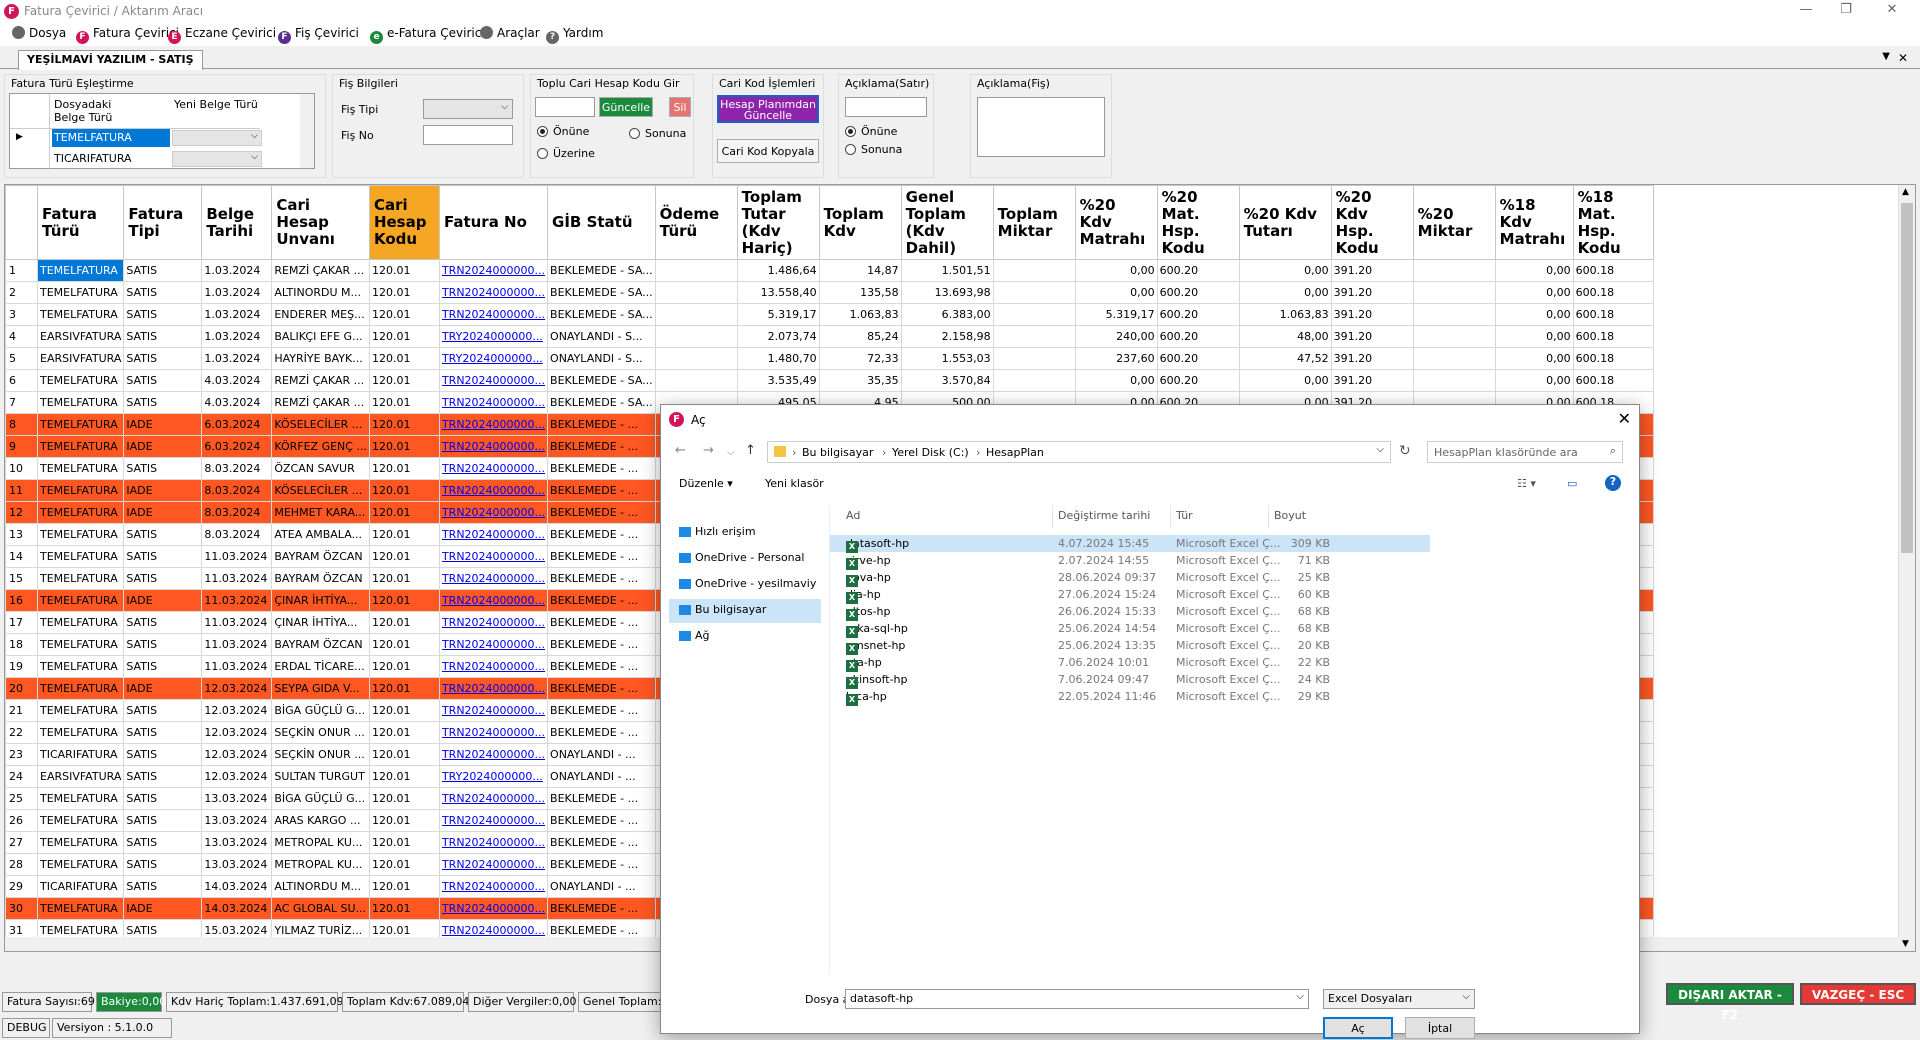  I want to click on aciklama-onune-radio: Önüne, so click(871, 131).